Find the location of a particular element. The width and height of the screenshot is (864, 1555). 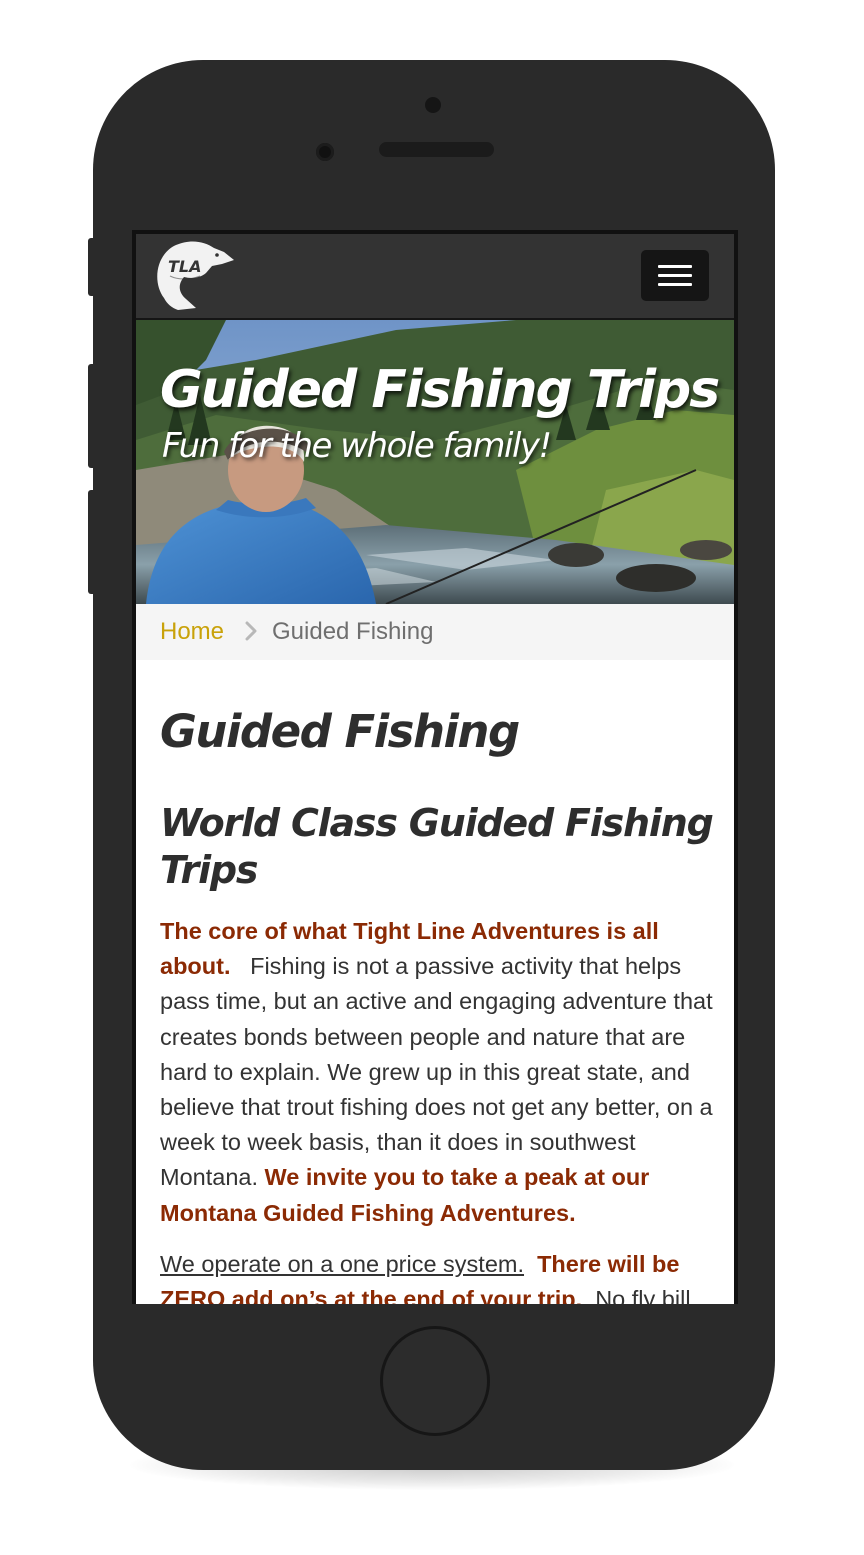

pricing-underlined: We operate on a one price system. is located at coordinates (342, 1263).